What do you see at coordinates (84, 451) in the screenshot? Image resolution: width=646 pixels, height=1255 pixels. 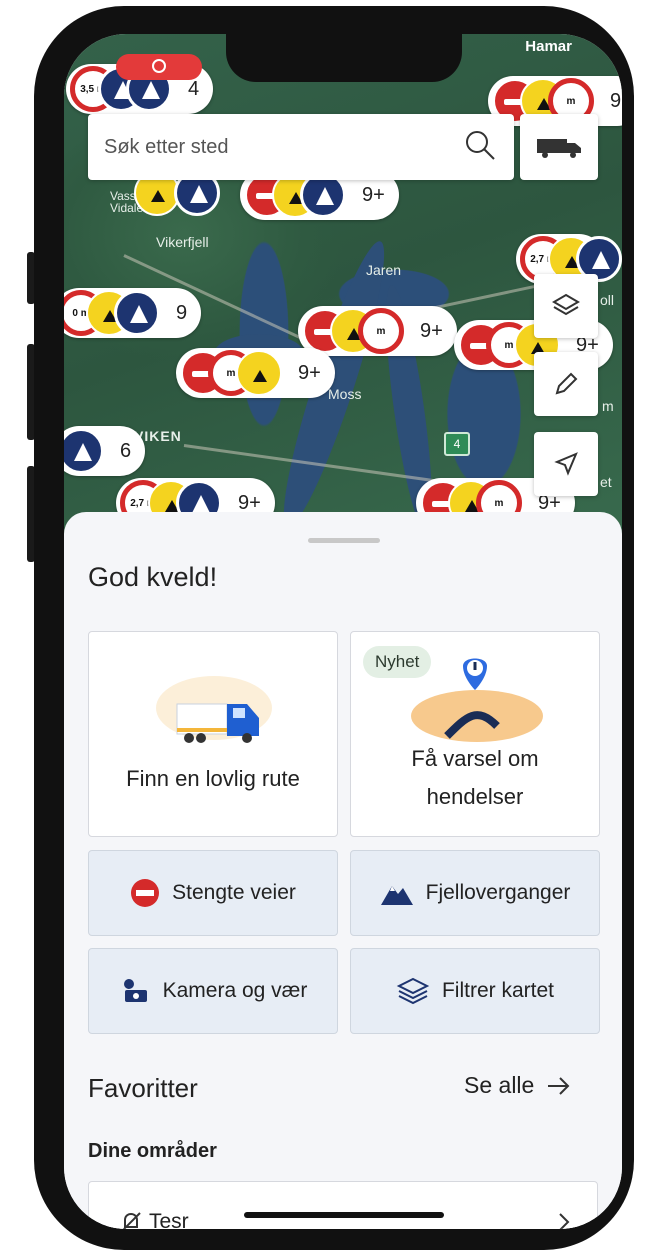 I see `tree-icon` at bounding box center [84, 451].